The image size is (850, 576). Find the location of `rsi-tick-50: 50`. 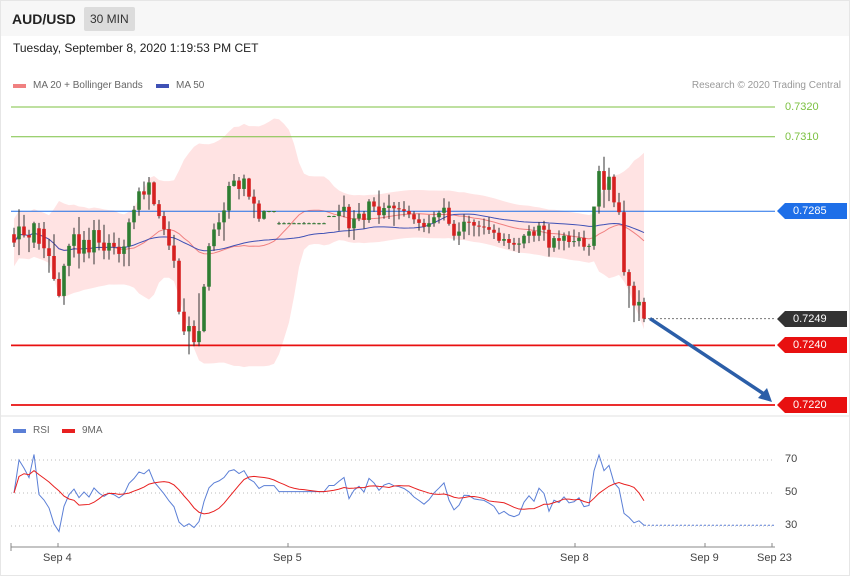

rsi-tick-50: 50 is located at coordinates (791, 492).